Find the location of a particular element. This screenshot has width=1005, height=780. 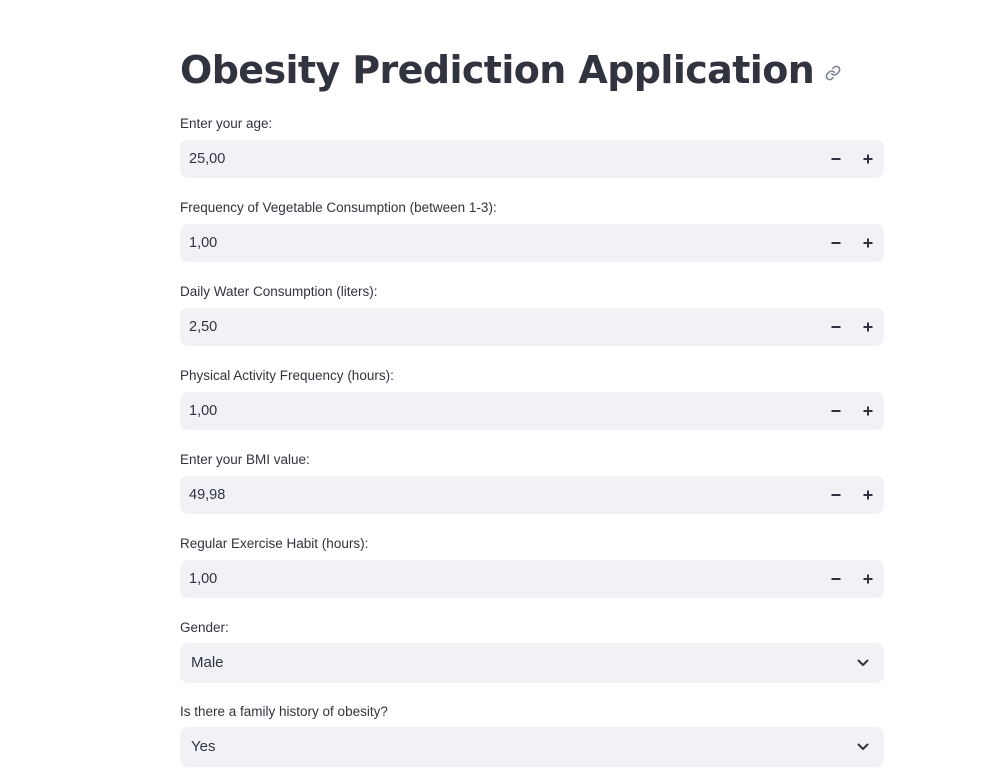

age-label: Enter your age: is located at coordinates (226, 123).